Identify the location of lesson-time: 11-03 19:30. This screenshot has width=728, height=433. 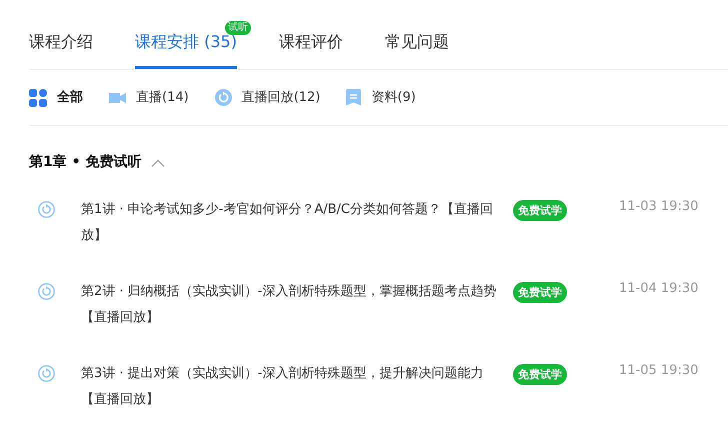
(658, 207).